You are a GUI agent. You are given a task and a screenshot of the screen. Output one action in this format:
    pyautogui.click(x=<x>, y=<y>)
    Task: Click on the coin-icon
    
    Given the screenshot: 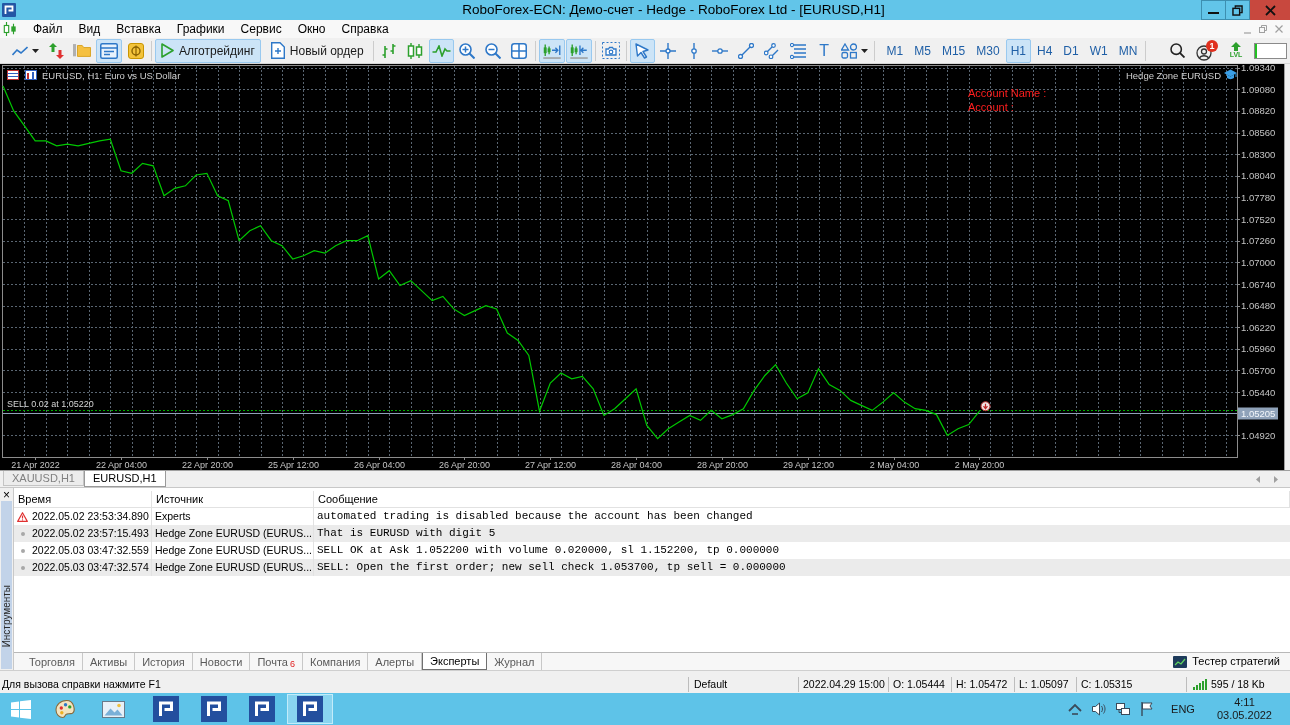 What is the action you would take?
    pyautogui.click(x=136, y=50)
    